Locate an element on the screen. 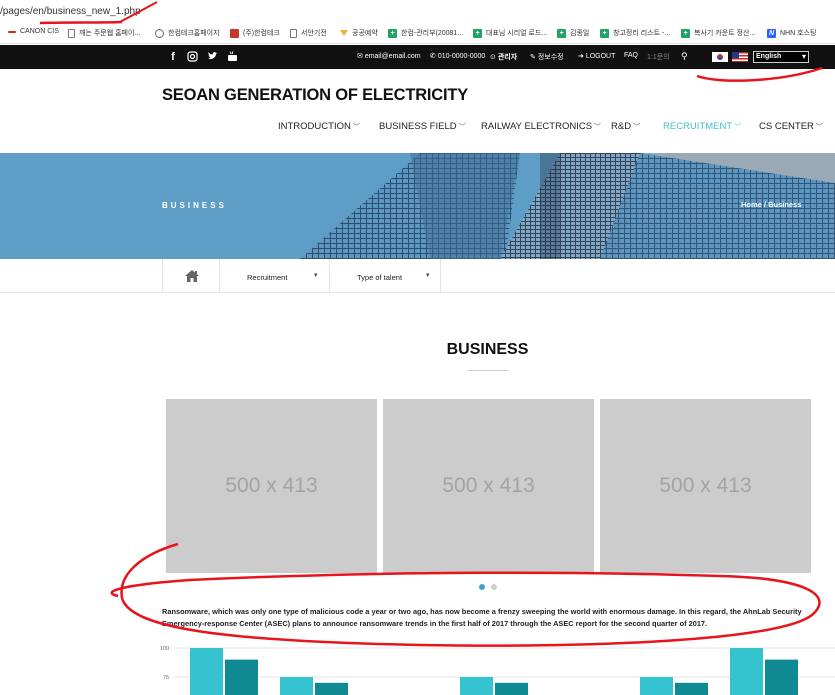 The height and width of the screenshot is (695, 835). us-flag-icon is located at coordinates (740, 57).